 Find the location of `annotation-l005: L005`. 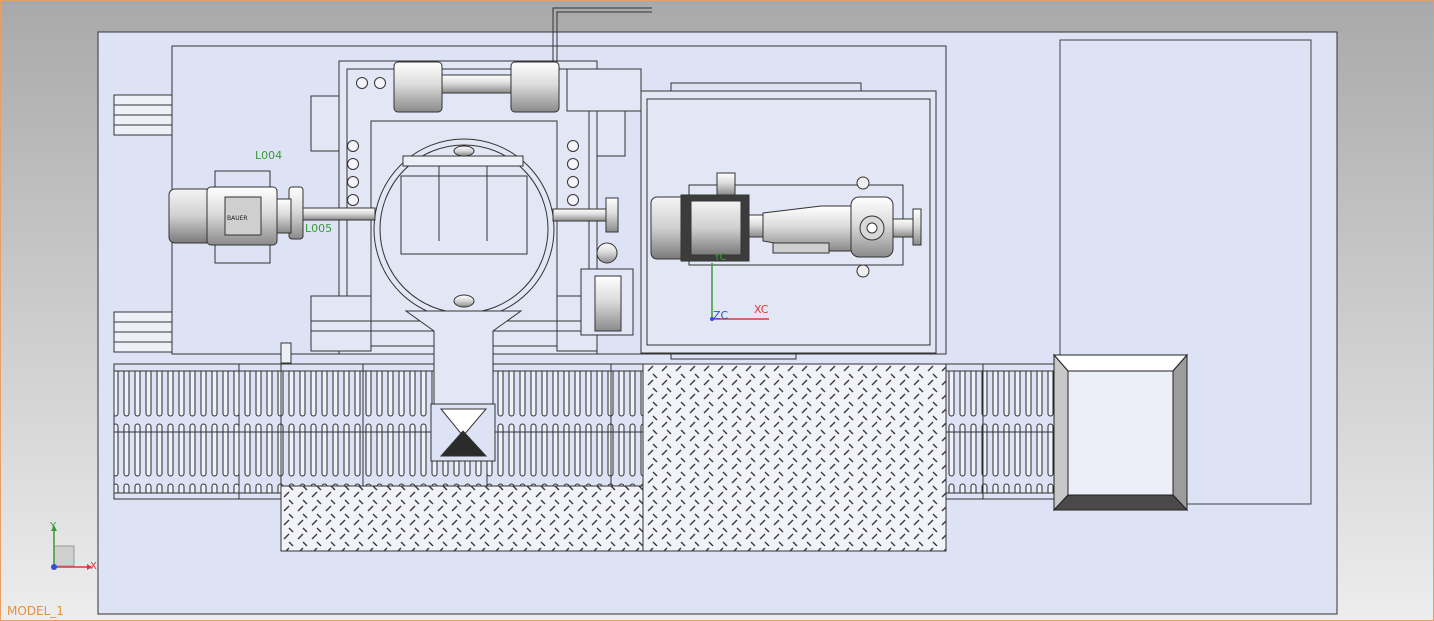

annotation-l005: L005 is located at coordinates (319, 228).